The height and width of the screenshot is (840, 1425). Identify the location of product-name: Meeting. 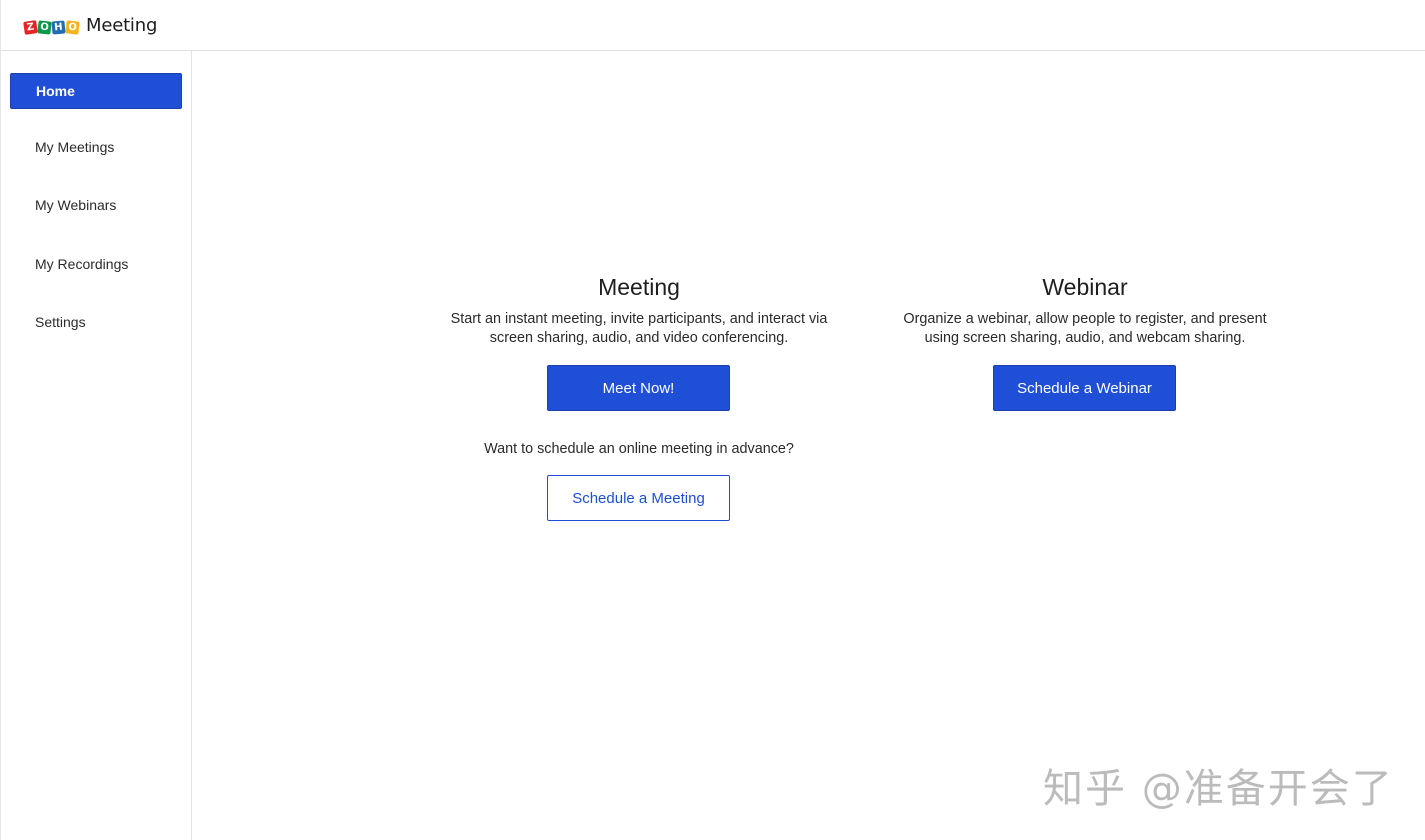
(121, 25).